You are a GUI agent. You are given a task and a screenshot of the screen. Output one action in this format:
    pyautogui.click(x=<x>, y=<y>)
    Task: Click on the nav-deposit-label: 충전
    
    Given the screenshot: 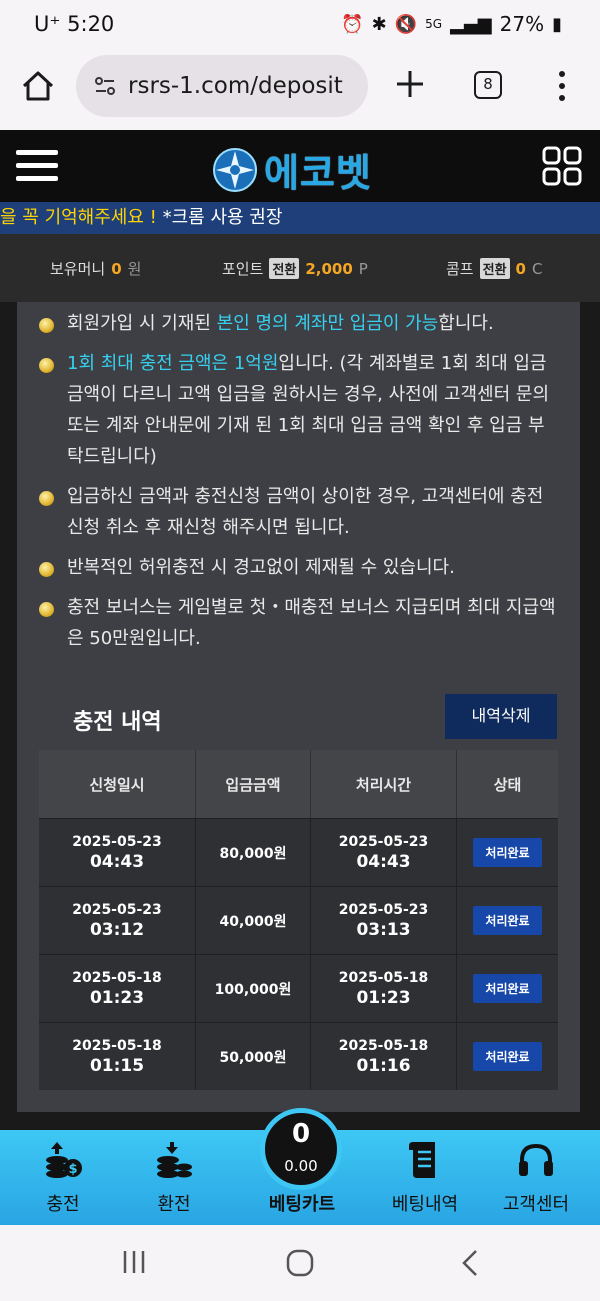 What is the action you would take?
    pyautogui.click(x=63, y=1204)
    